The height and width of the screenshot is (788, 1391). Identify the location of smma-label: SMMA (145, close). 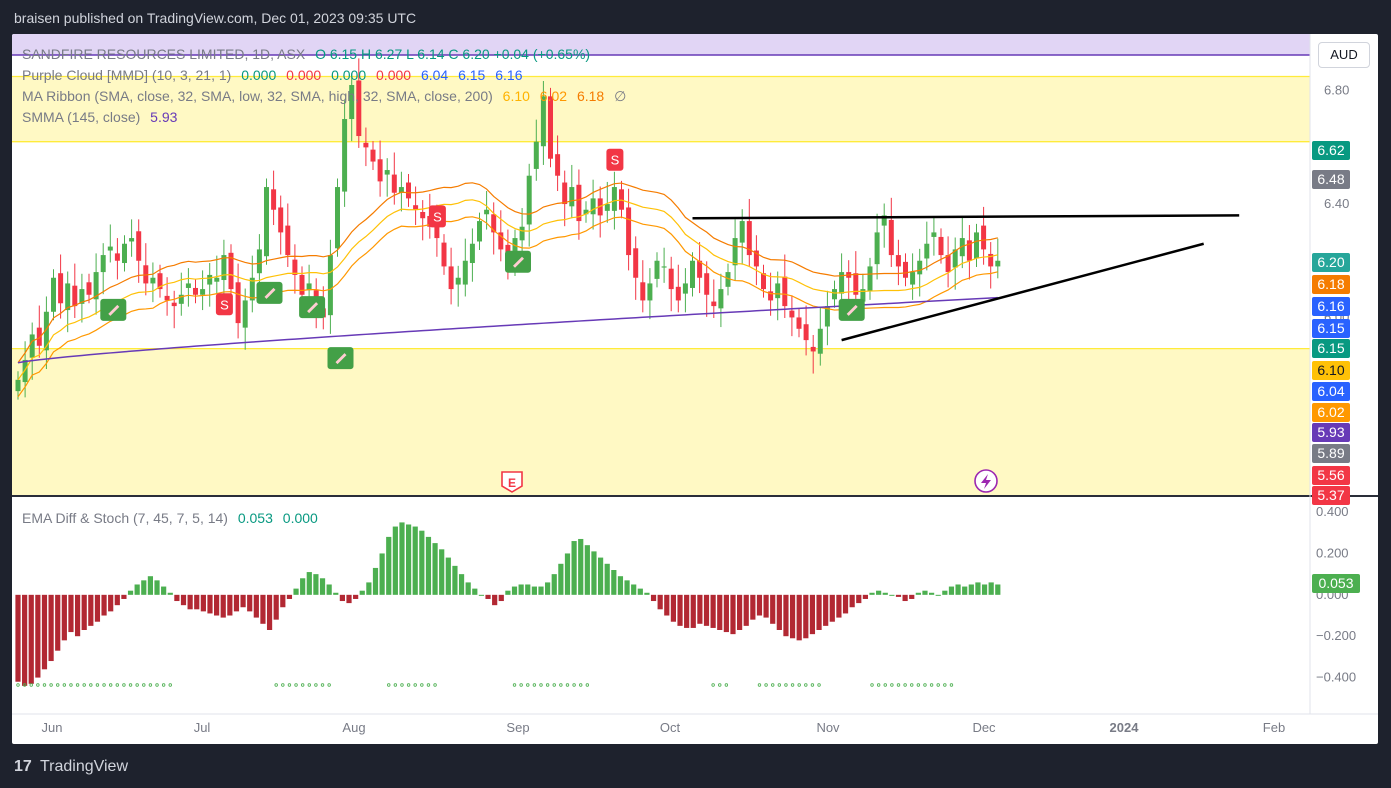
(81, 117).